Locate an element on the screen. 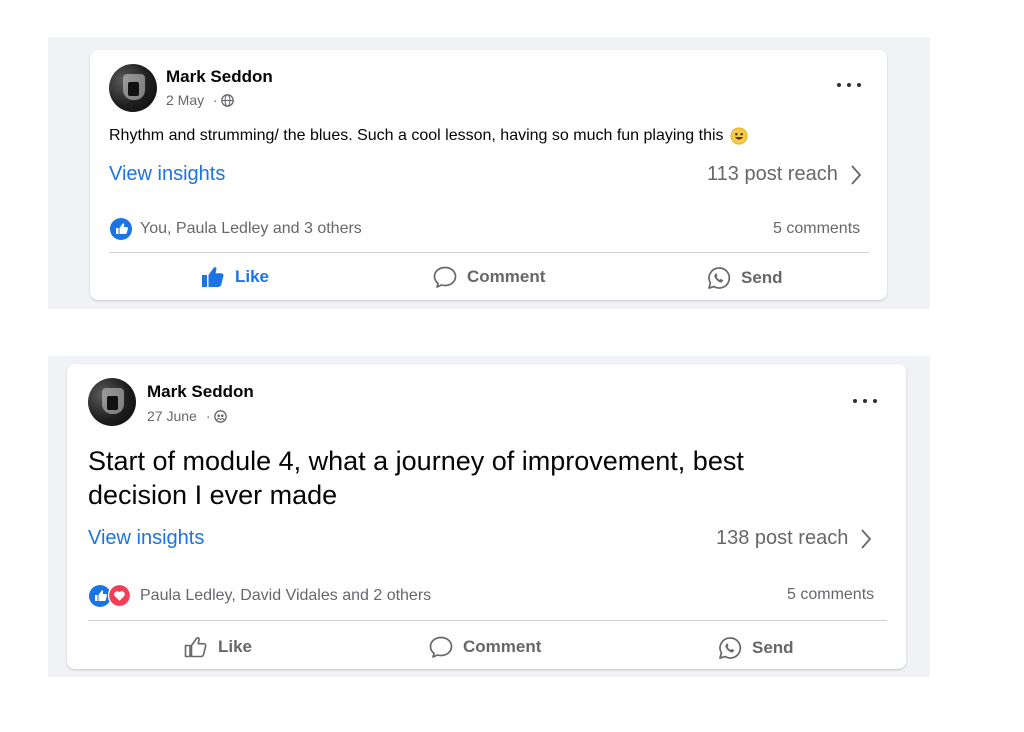  reactions-summary: You, Paula Ledley and 3 others is located at coordinates (236, 229).